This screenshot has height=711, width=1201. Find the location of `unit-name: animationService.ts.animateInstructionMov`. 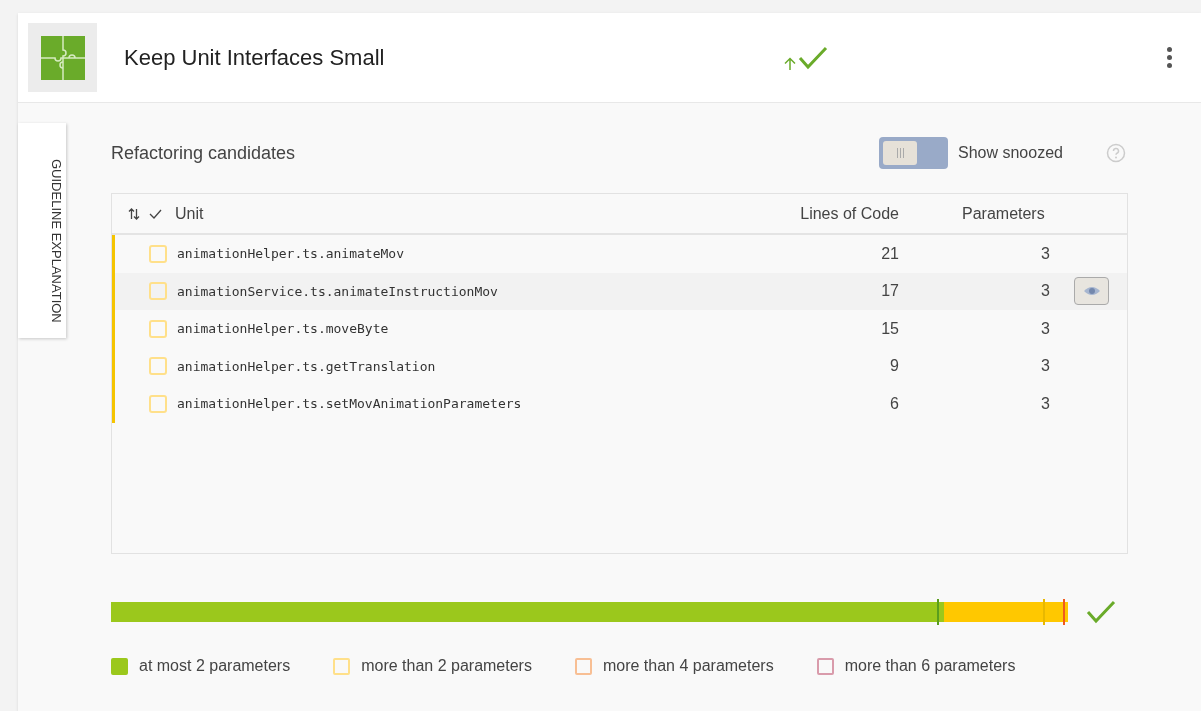

unit-name: animationService.ts.animateInstructionMov is located at coordinates (338, 291).